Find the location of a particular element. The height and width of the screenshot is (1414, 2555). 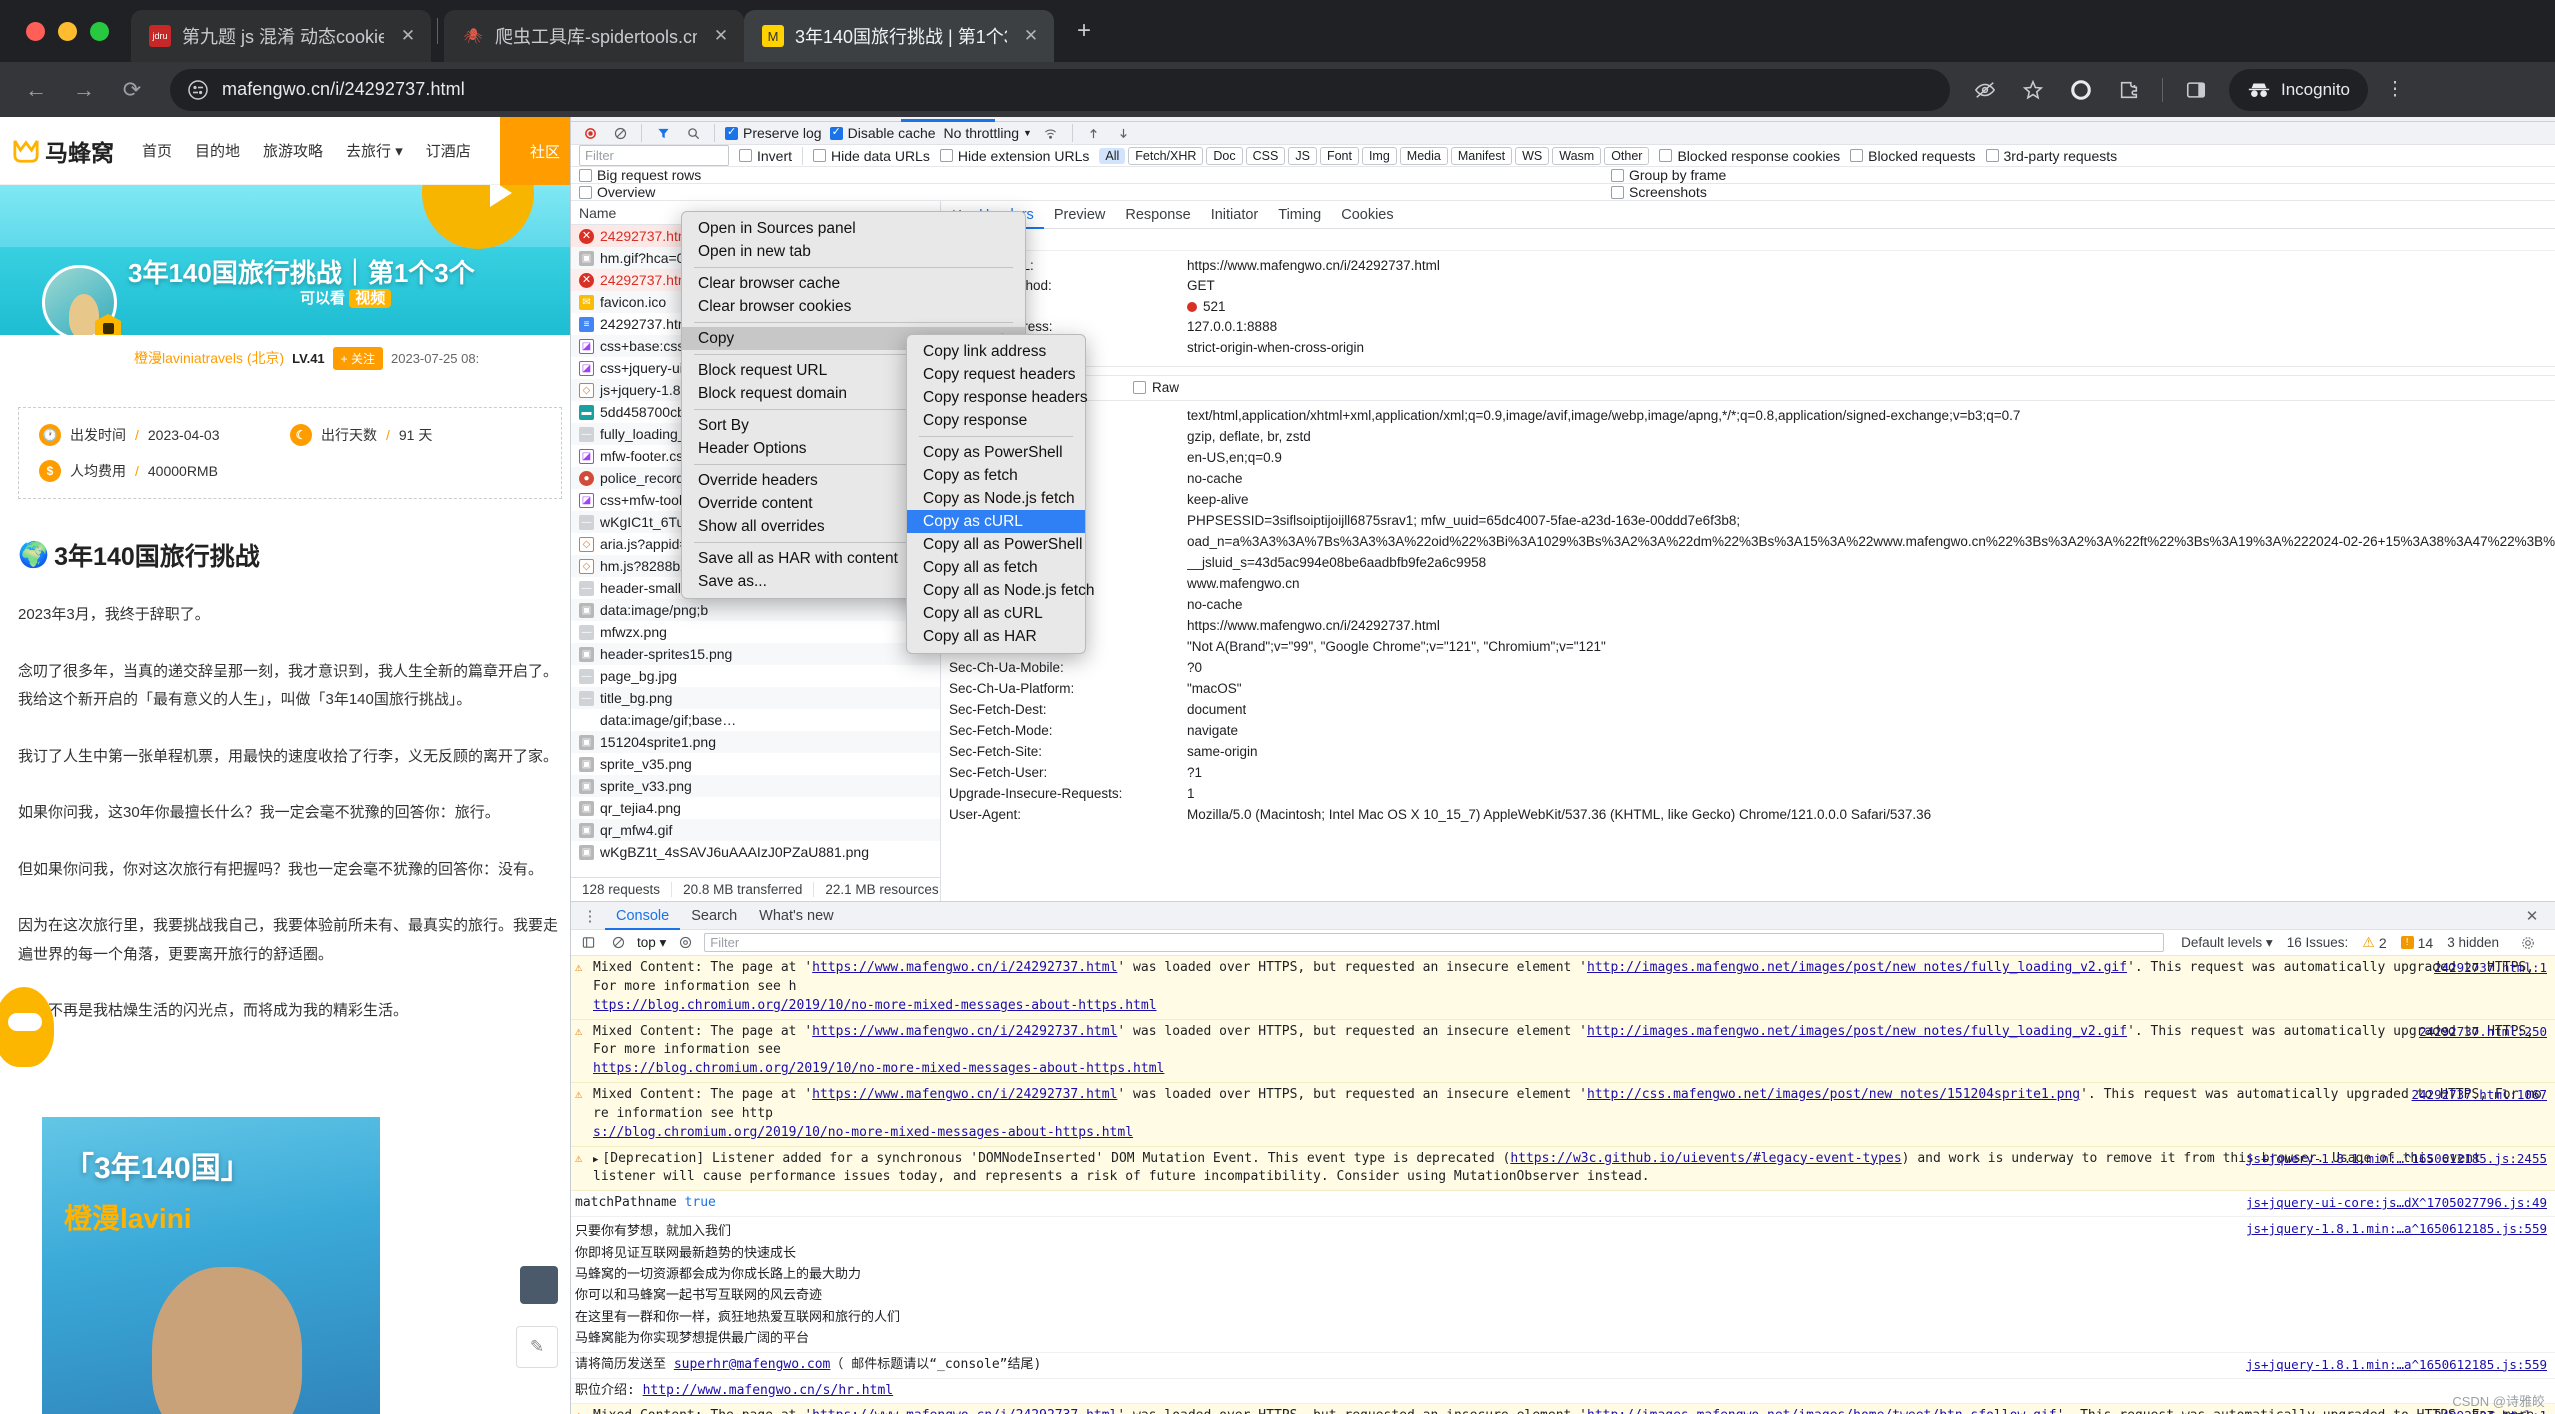

console-source-link: 24292737.html:1 is located at coordinates (2490, 968).